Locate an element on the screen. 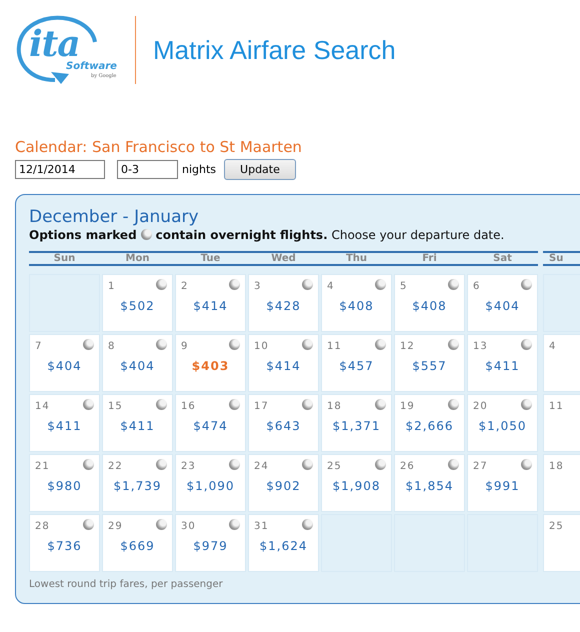 This screenshot has width=580, height=632. day-cell: 1 $502 is located at coordinates (137, 303).